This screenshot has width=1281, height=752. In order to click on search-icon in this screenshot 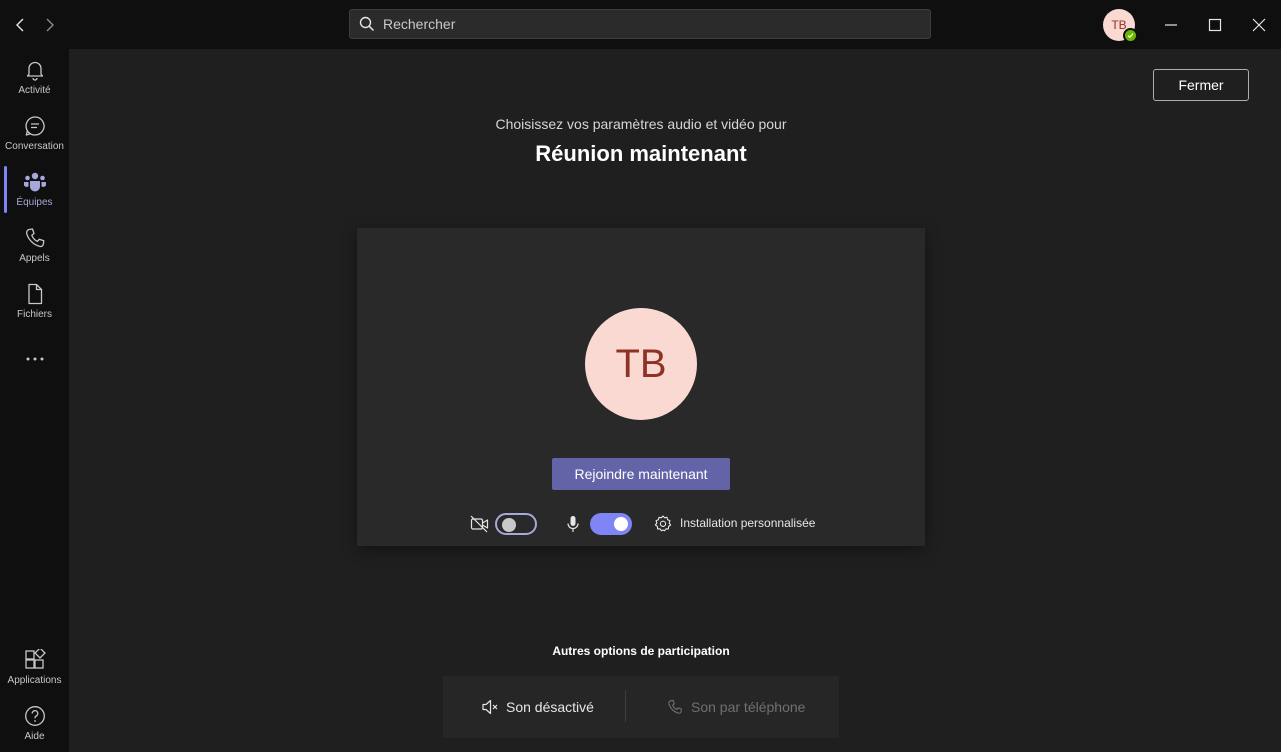, I will do `click(367, 24)`.